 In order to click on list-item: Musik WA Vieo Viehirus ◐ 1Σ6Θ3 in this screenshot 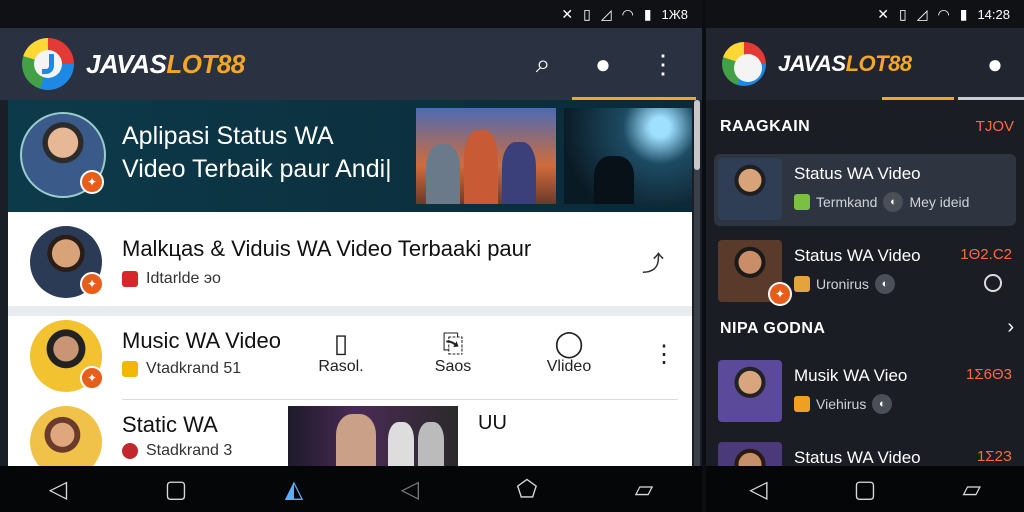, I will do `click(865, 392)`.